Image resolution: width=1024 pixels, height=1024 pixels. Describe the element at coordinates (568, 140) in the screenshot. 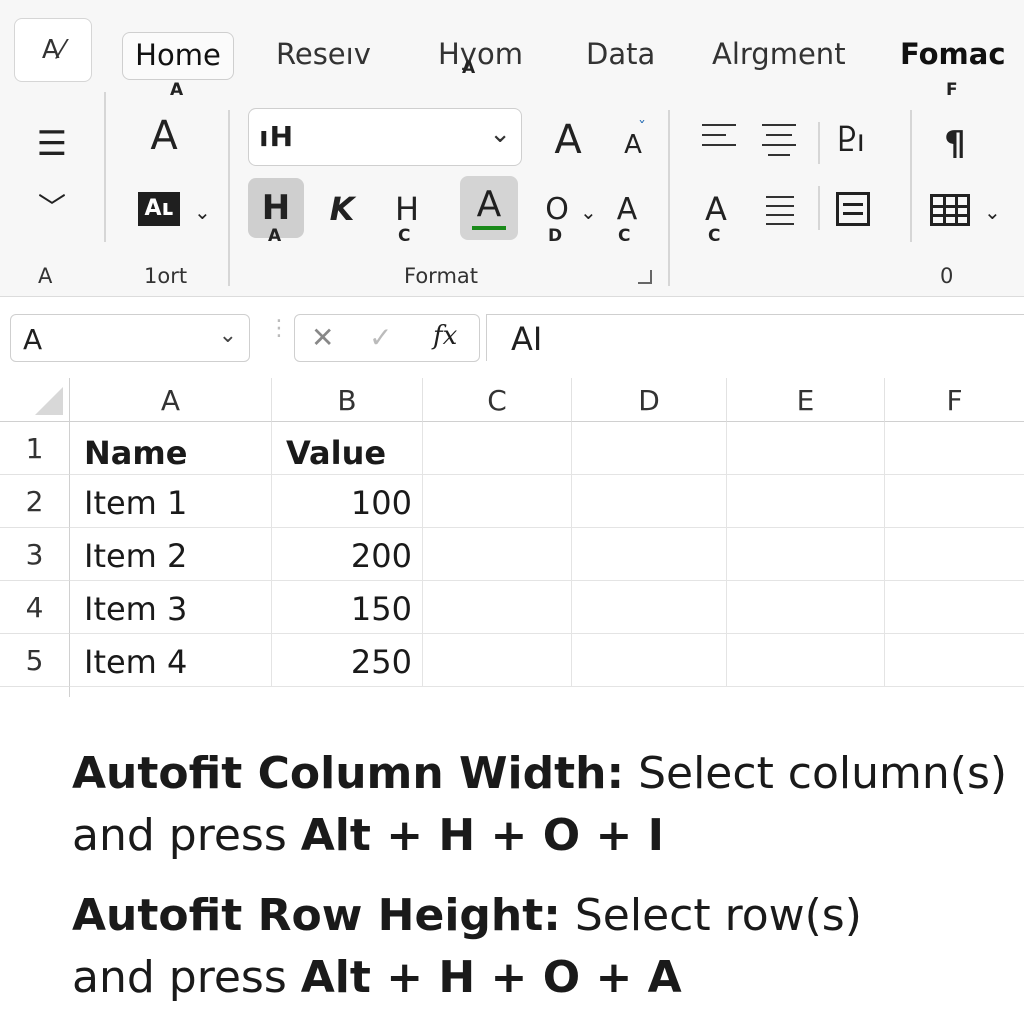

I see `increase-font-size-button: A` at that location.